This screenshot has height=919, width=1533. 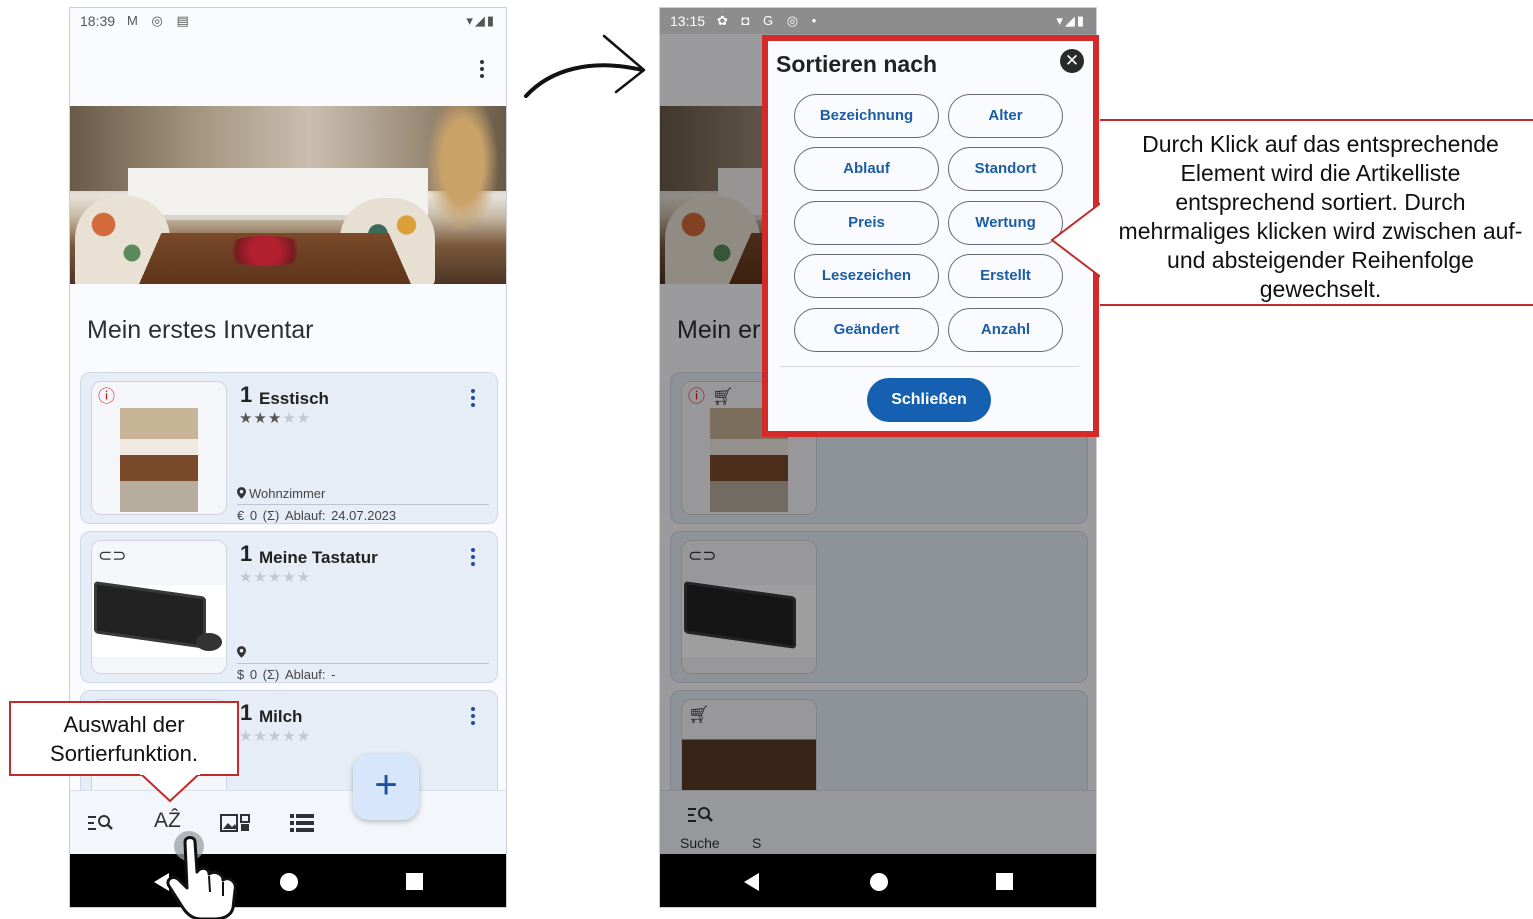 What do you see at coordinates (302, 823) in the screenshot?
I see `list-view-icon` at bounding box center [302, 823].